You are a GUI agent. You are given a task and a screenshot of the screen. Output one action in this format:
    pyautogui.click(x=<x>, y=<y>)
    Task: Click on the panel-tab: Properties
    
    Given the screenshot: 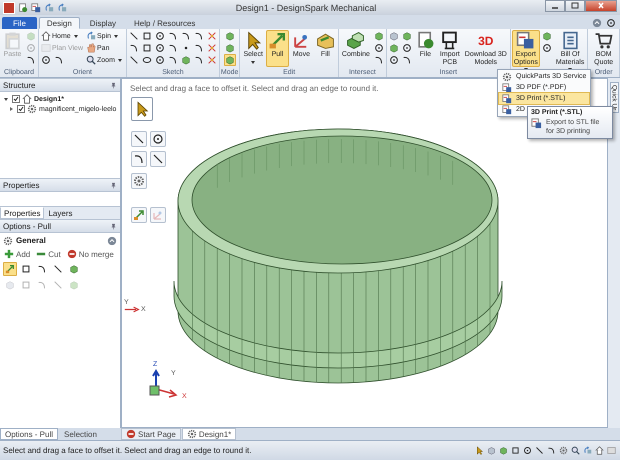 What is the action you would take?
    pyautogui.click(x=22, y=213)
    